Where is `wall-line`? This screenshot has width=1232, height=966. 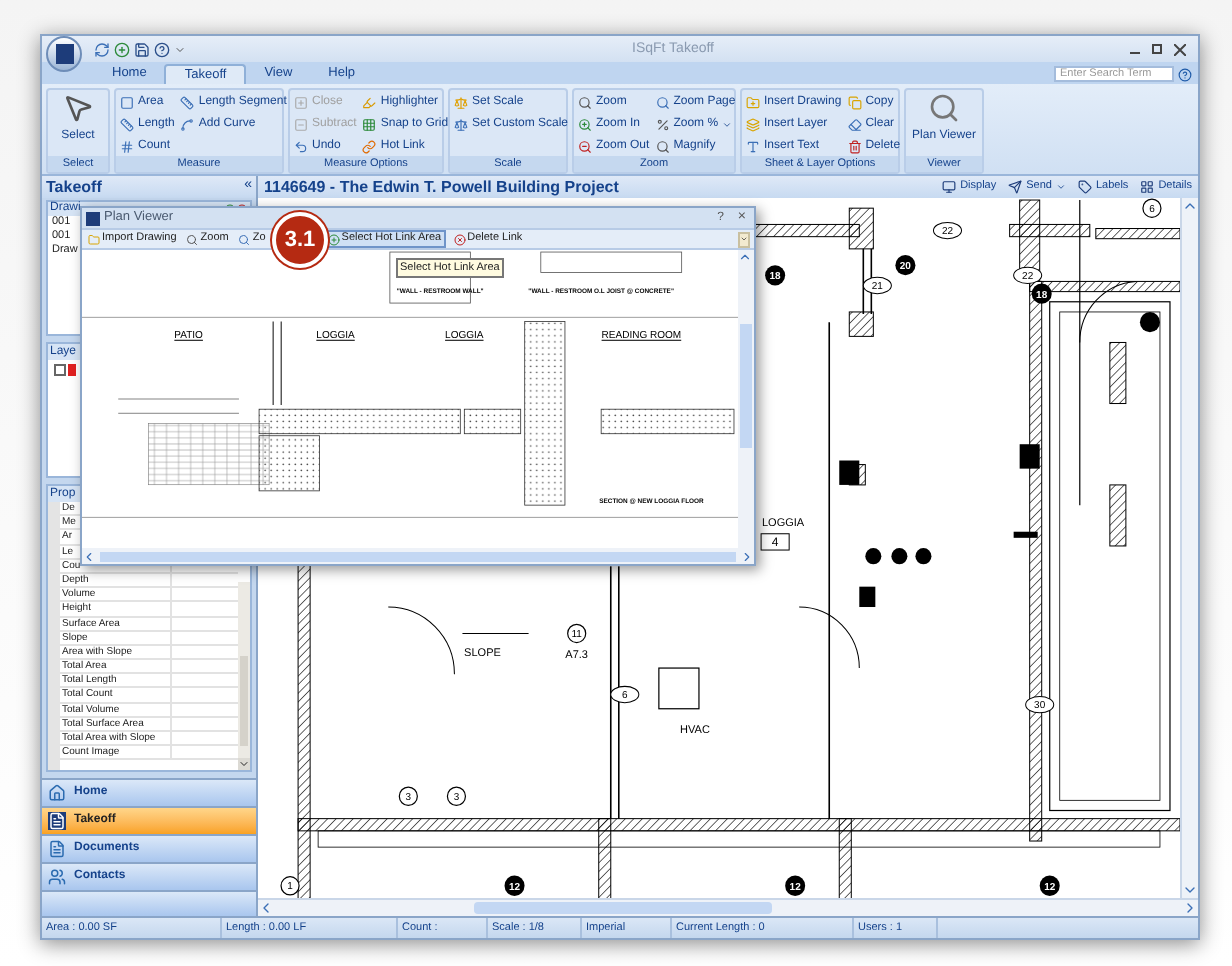
wall-line is located at coordinates (867, 281).